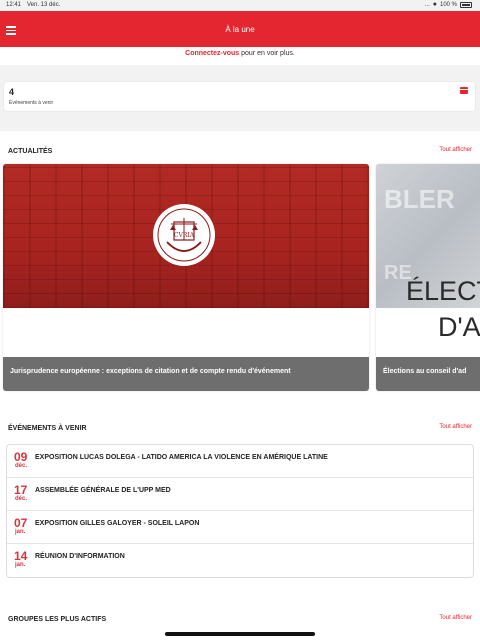 This screenshot has height=640, width=480. I want to click on upcoming-events-count: 4, so click(12, 92).